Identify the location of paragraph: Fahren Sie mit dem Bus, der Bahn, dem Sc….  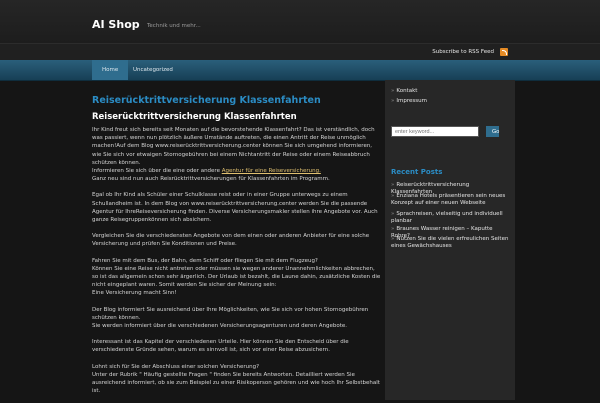
(237, 277).